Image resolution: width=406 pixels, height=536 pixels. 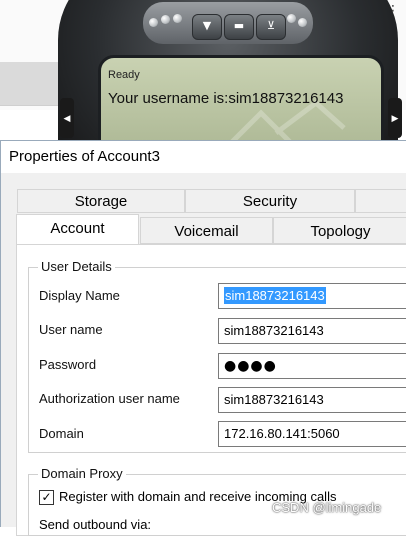 What do you see at coordinates (226, 98) in the screenshot?
I see `phone-message: Your username is:sim18873216143` at bounding box center [226, 98].